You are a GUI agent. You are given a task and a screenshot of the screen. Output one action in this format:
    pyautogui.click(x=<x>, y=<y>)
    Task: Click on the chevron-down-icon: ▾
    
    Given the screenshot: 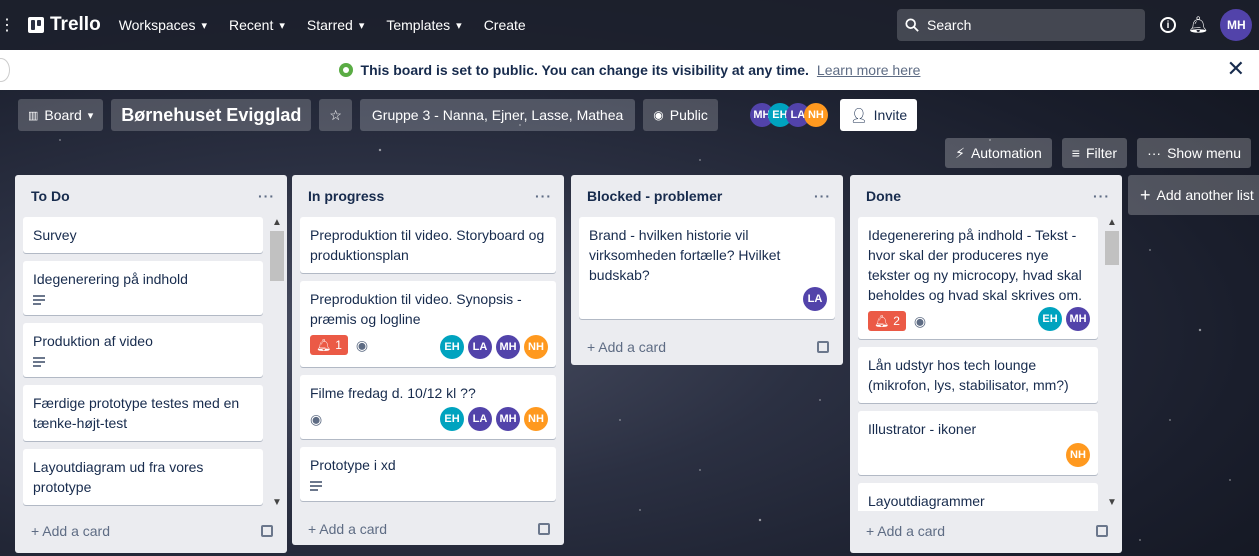 What is the action you would take?
    pyautogui.click(x=204, y=25)
    